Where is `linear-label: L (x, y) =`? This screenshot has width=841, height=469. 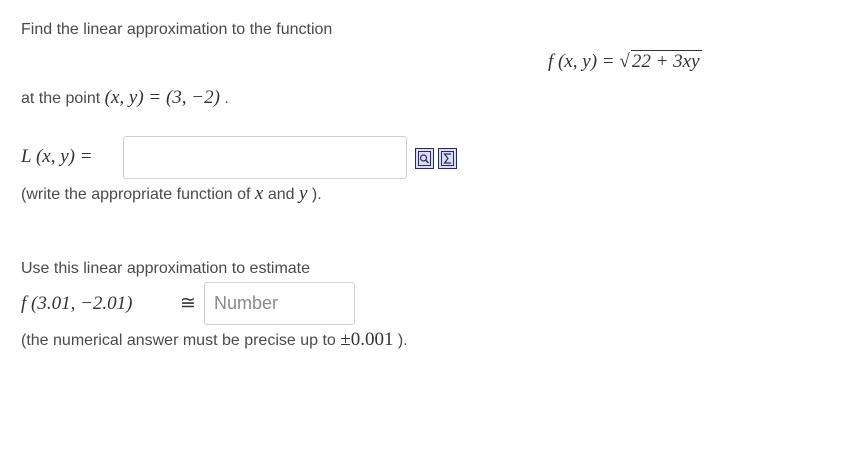 linear-label: L (x, y) = is located at coordinates (57, 156).